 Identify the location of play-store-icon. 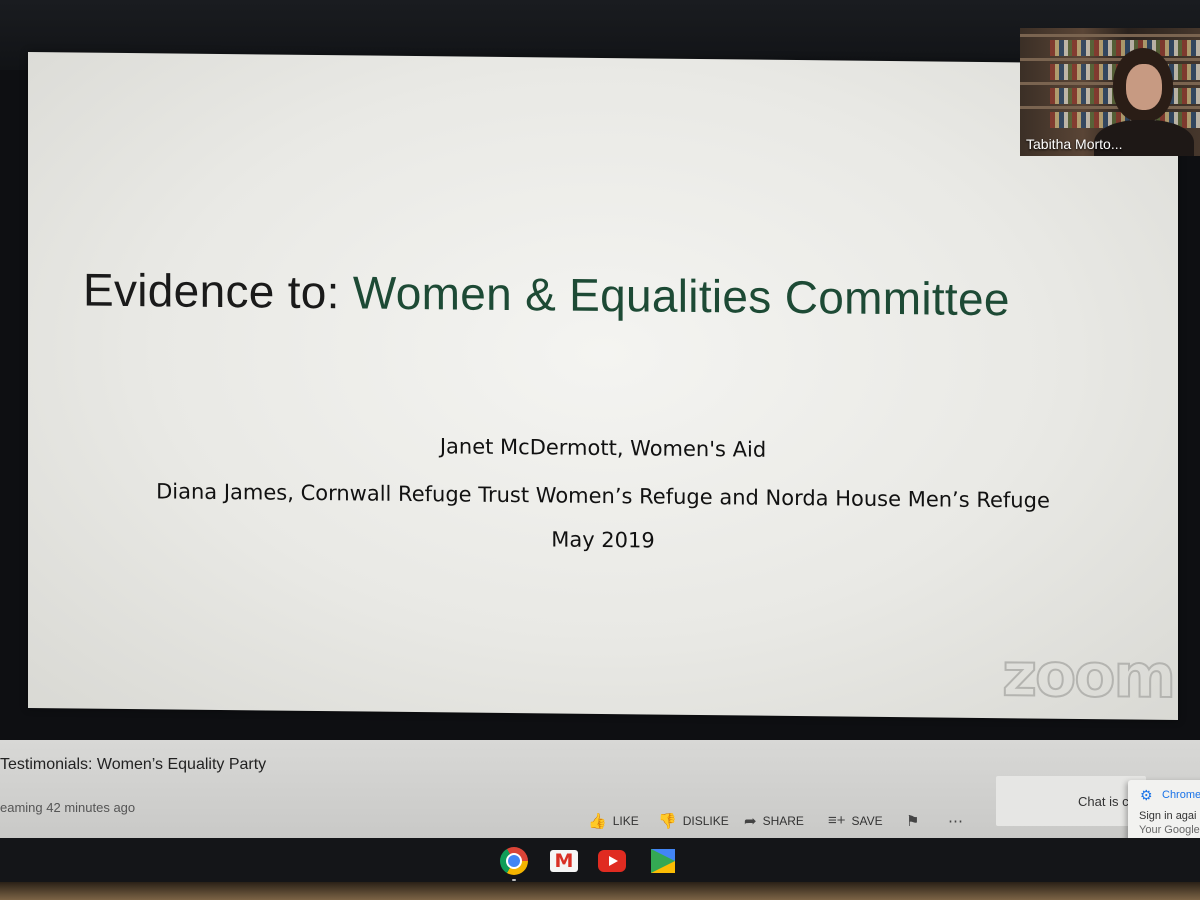
(662, 861).